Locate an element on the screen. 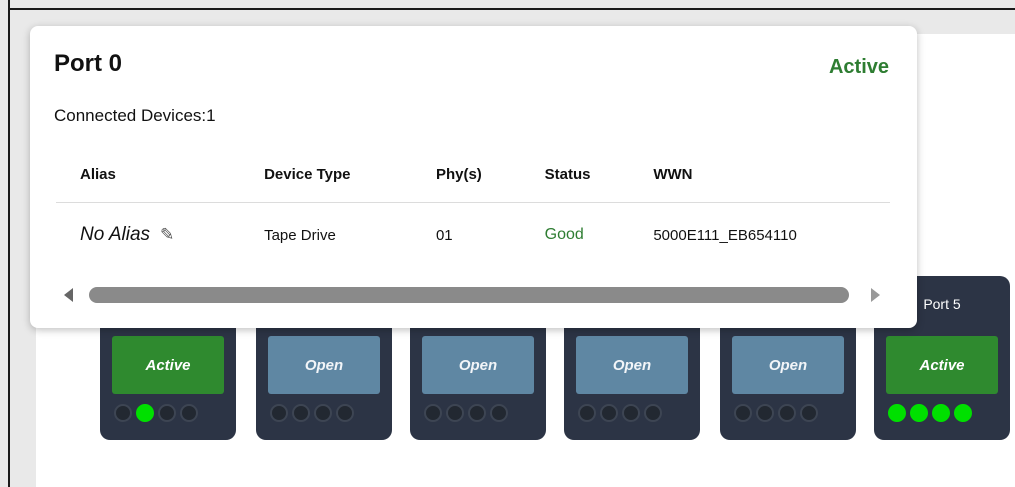 This screenshot has height=487, width=1015. column-header-wwn: WWN is located at coordinates (759, 178).